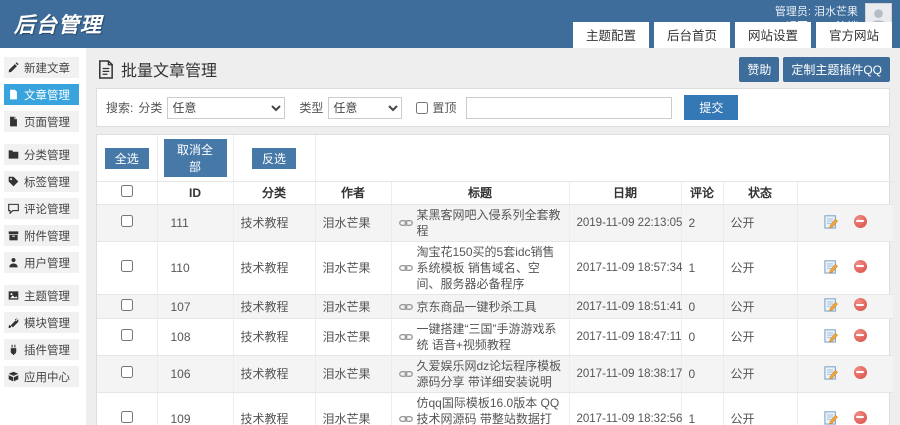  Describe the element at coordinates (610, 35) in the screenshot. I see `header-tab: 主题配置` at that location.